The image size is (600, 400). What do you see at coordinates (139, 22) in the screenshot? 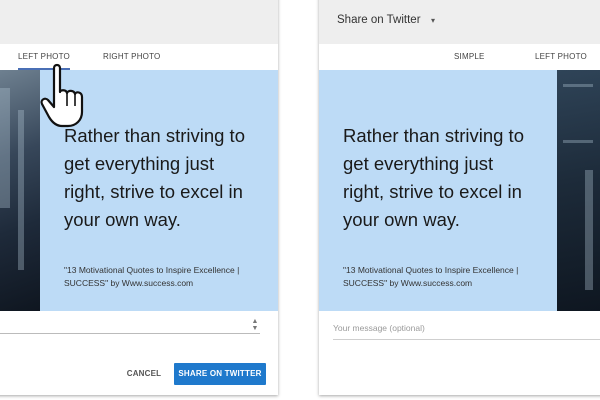
I see `dialog-header` at bounding box center [139, 22].